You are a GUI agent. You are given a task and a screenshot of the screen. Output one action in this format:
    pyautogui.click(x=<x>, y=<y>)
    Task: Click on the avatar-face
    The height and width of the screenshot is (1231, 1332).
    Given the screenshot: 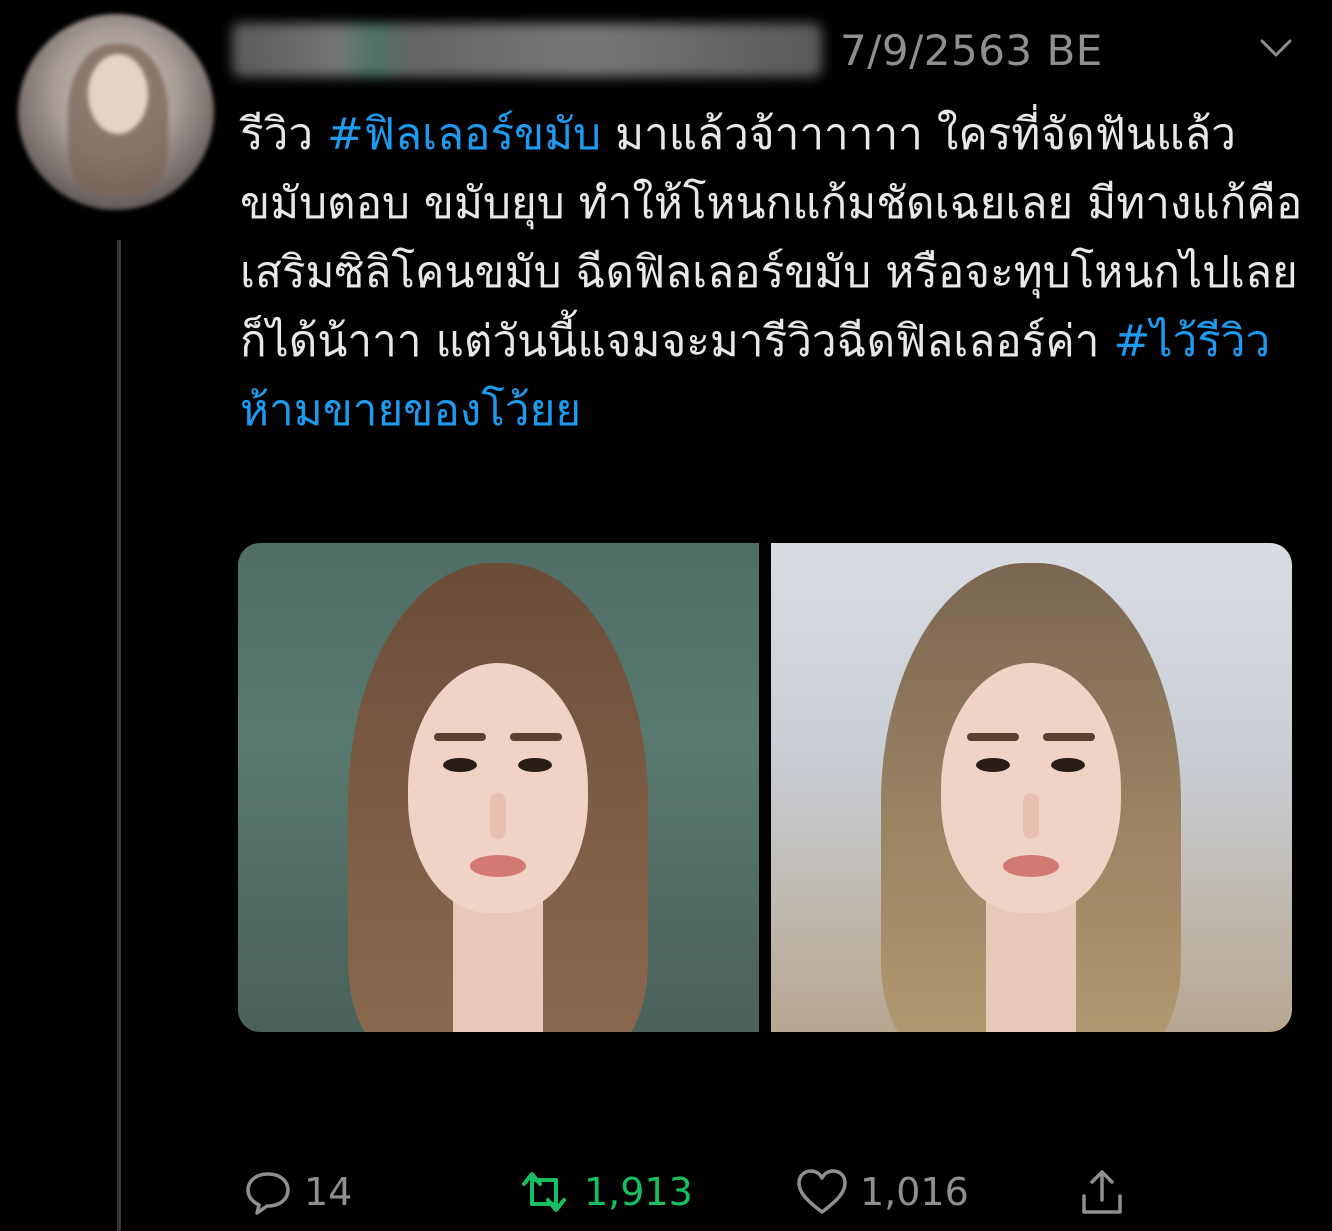 What is the action you would take?
    pyautogui.click(x=118, y=94)
    